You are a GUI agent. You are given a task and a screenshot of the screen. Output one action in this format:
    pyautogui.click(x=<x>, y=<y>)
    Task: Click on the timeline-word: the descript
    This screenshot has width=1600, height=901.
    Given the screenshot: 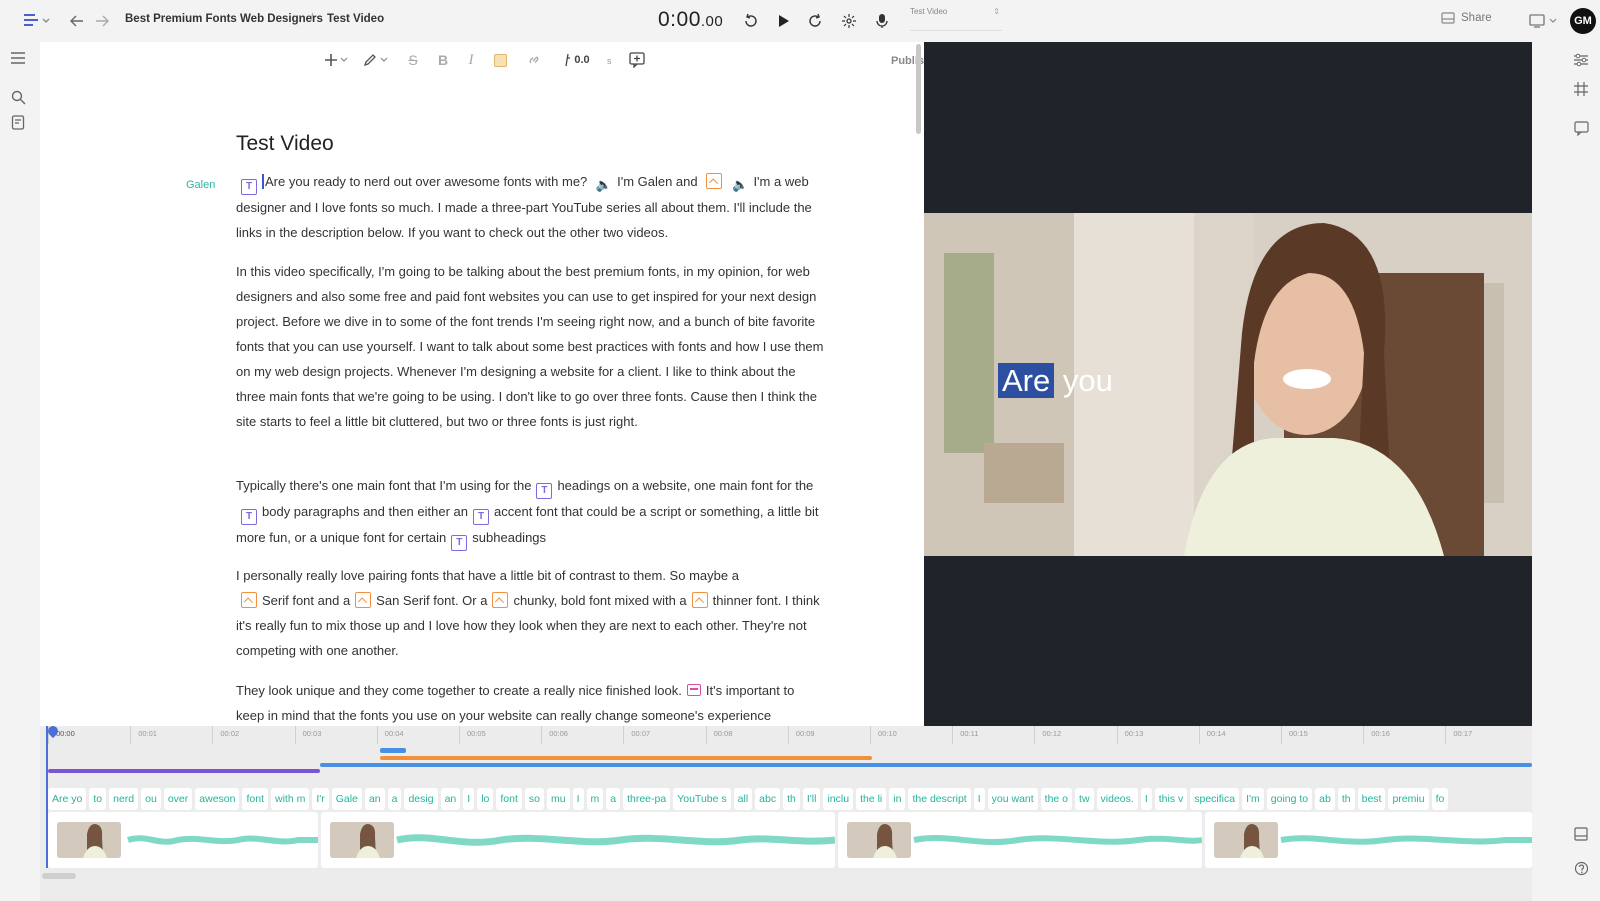 What is the action you would take?
    pyautogui.click(x=939, y=799)
    